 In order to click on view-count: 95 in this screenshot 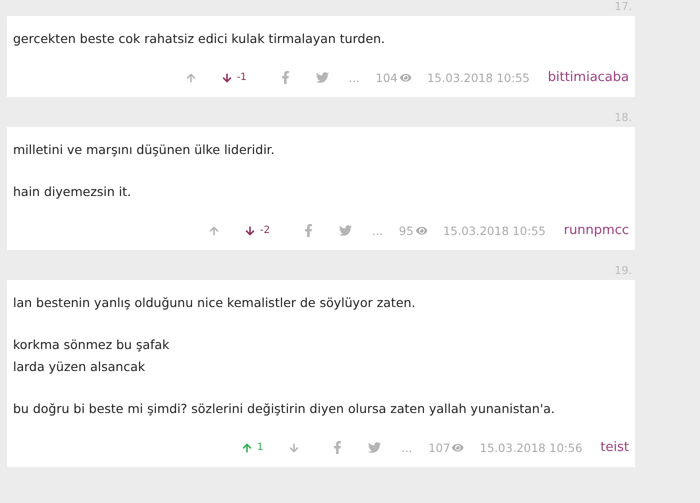, I will do `click(406, 231)`.